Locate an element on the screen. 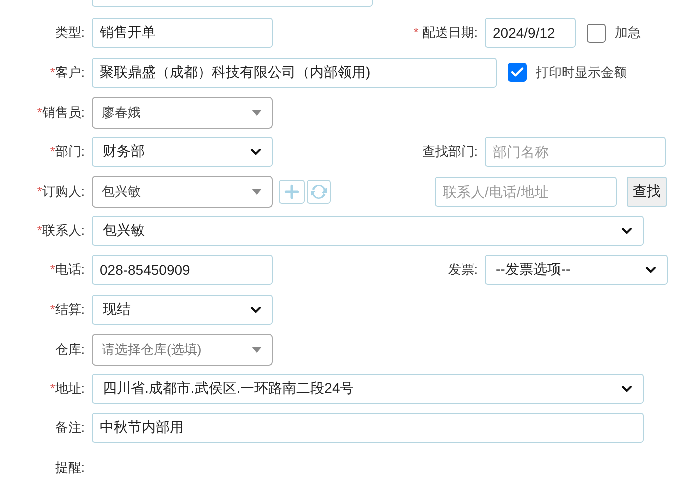 This screenshot has width=695, height=486. field-label: *销售员: is located at coordinates (60, 113).